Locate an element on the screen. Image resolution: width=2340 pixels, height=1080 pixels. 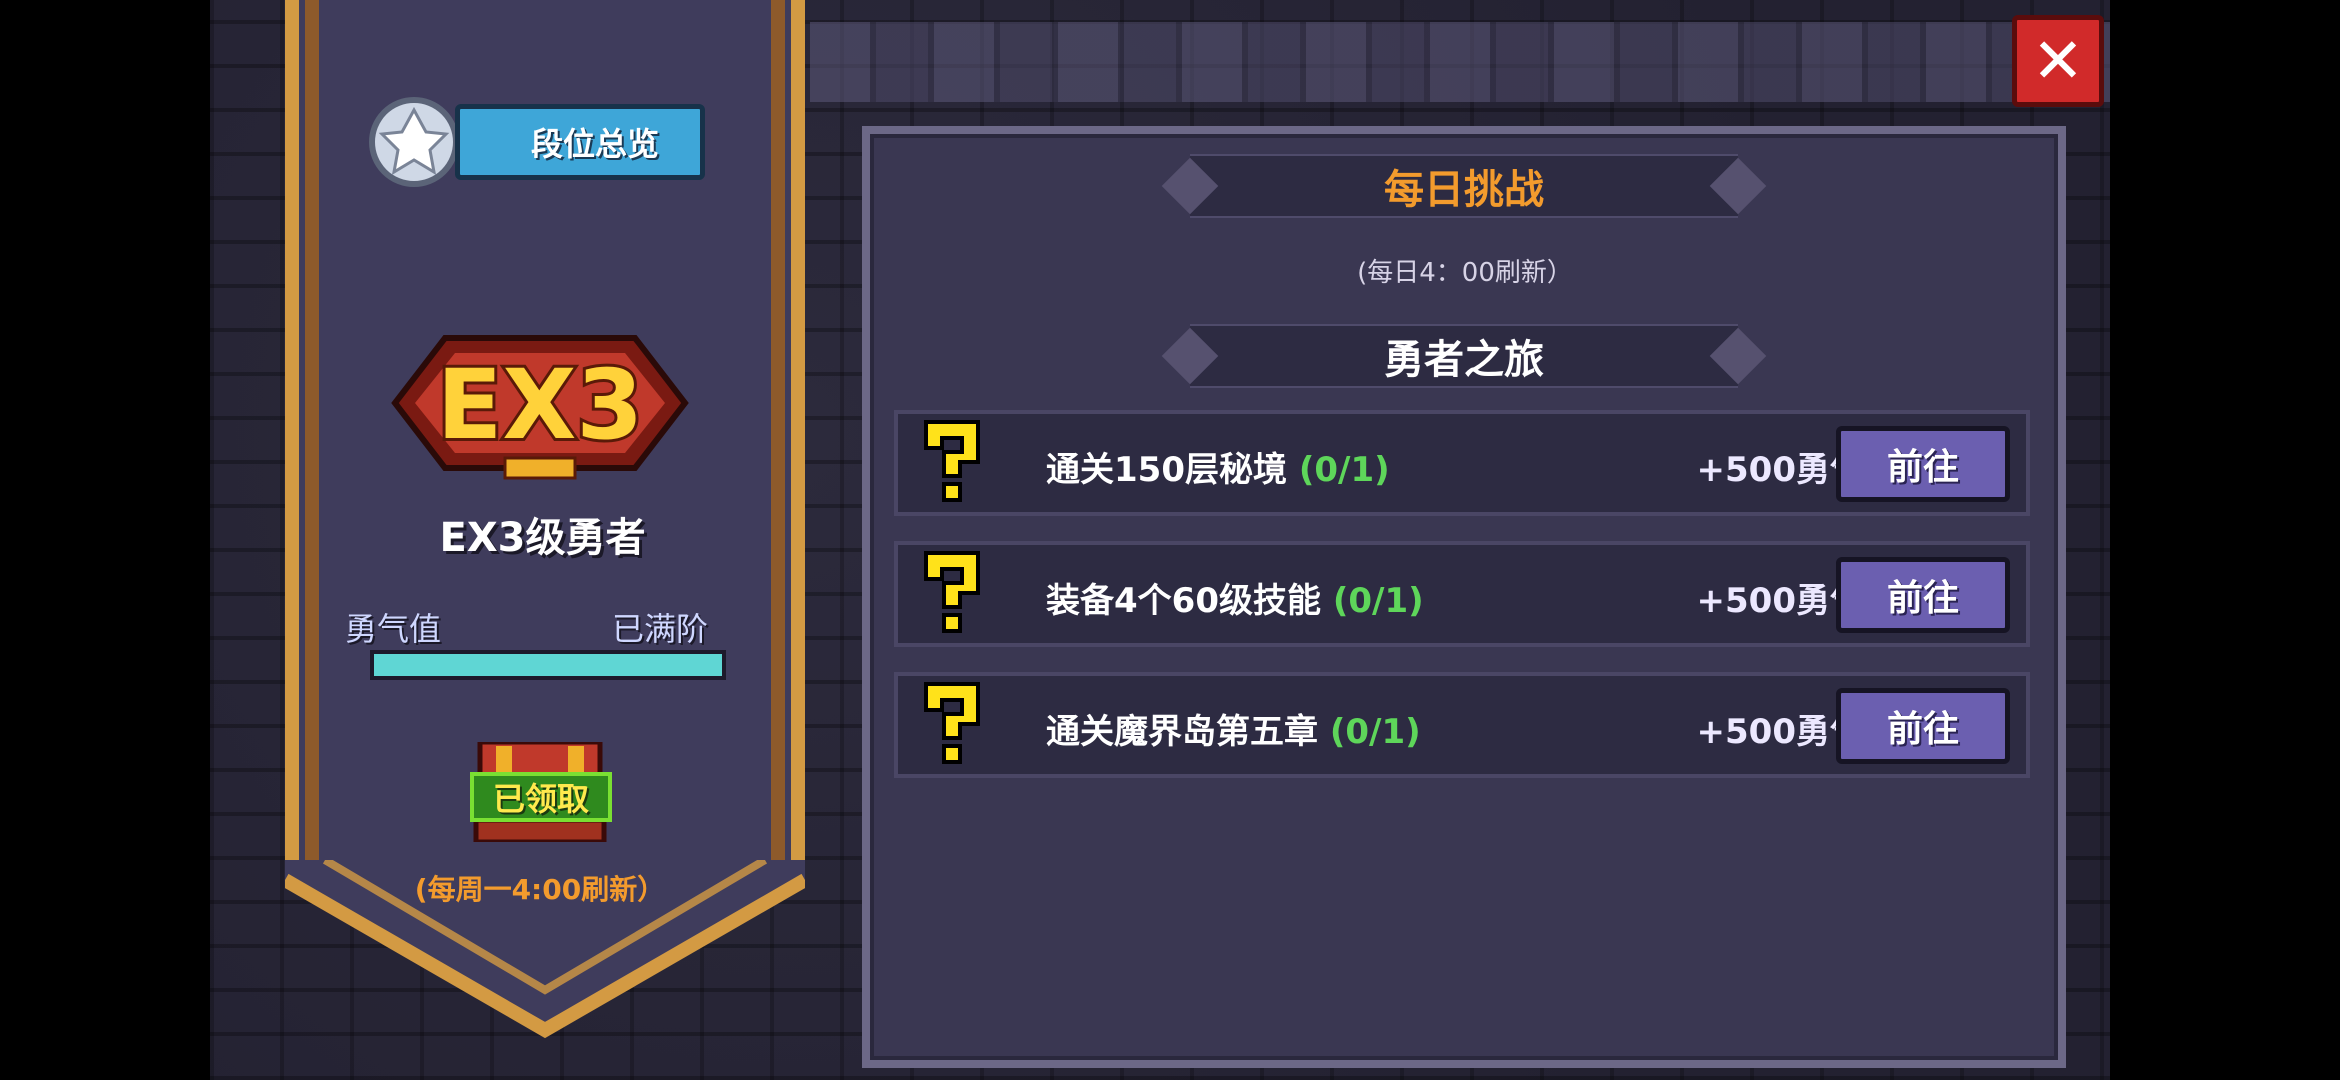
banner-trim-left is located at coordinates (312, 440).